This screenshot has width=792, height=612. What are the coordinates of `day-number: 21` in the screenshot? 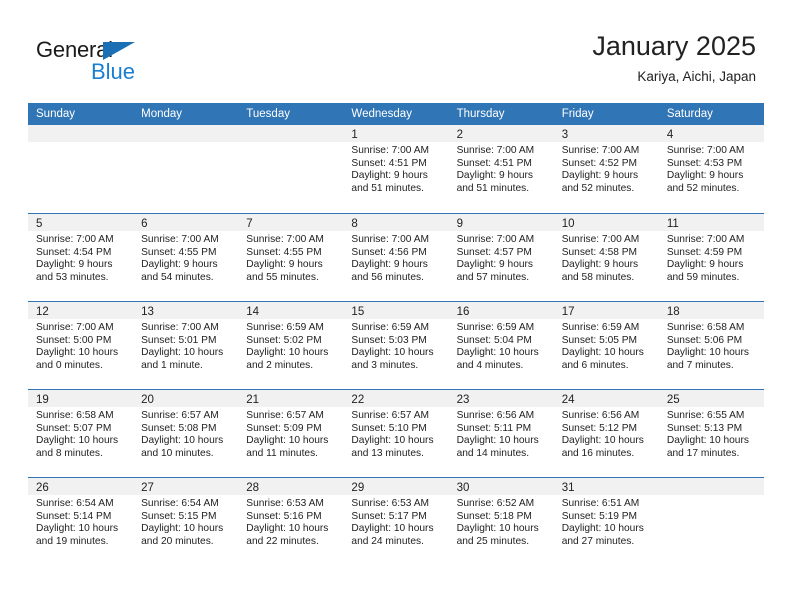 It's located at (253, 400).